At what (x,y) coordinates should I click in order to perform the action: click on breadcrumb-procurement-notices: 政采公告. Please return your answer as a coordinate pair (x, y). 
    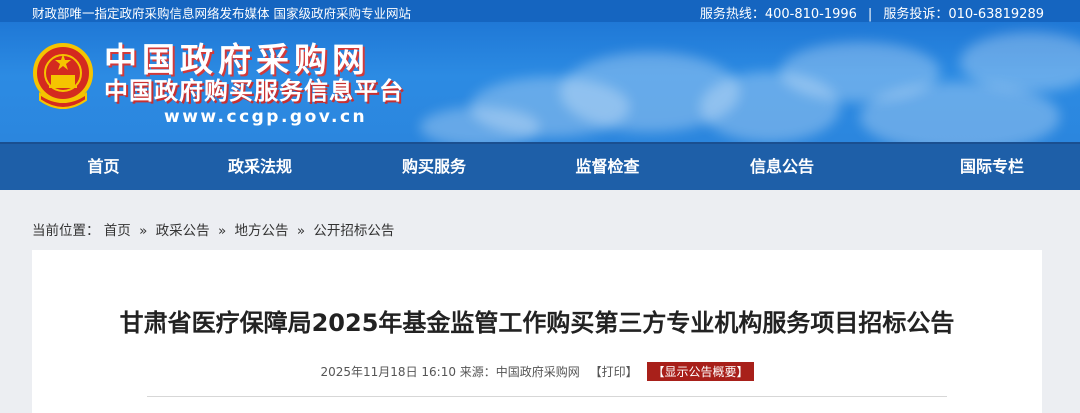
    Looking at the image, I should click on (183, 231).